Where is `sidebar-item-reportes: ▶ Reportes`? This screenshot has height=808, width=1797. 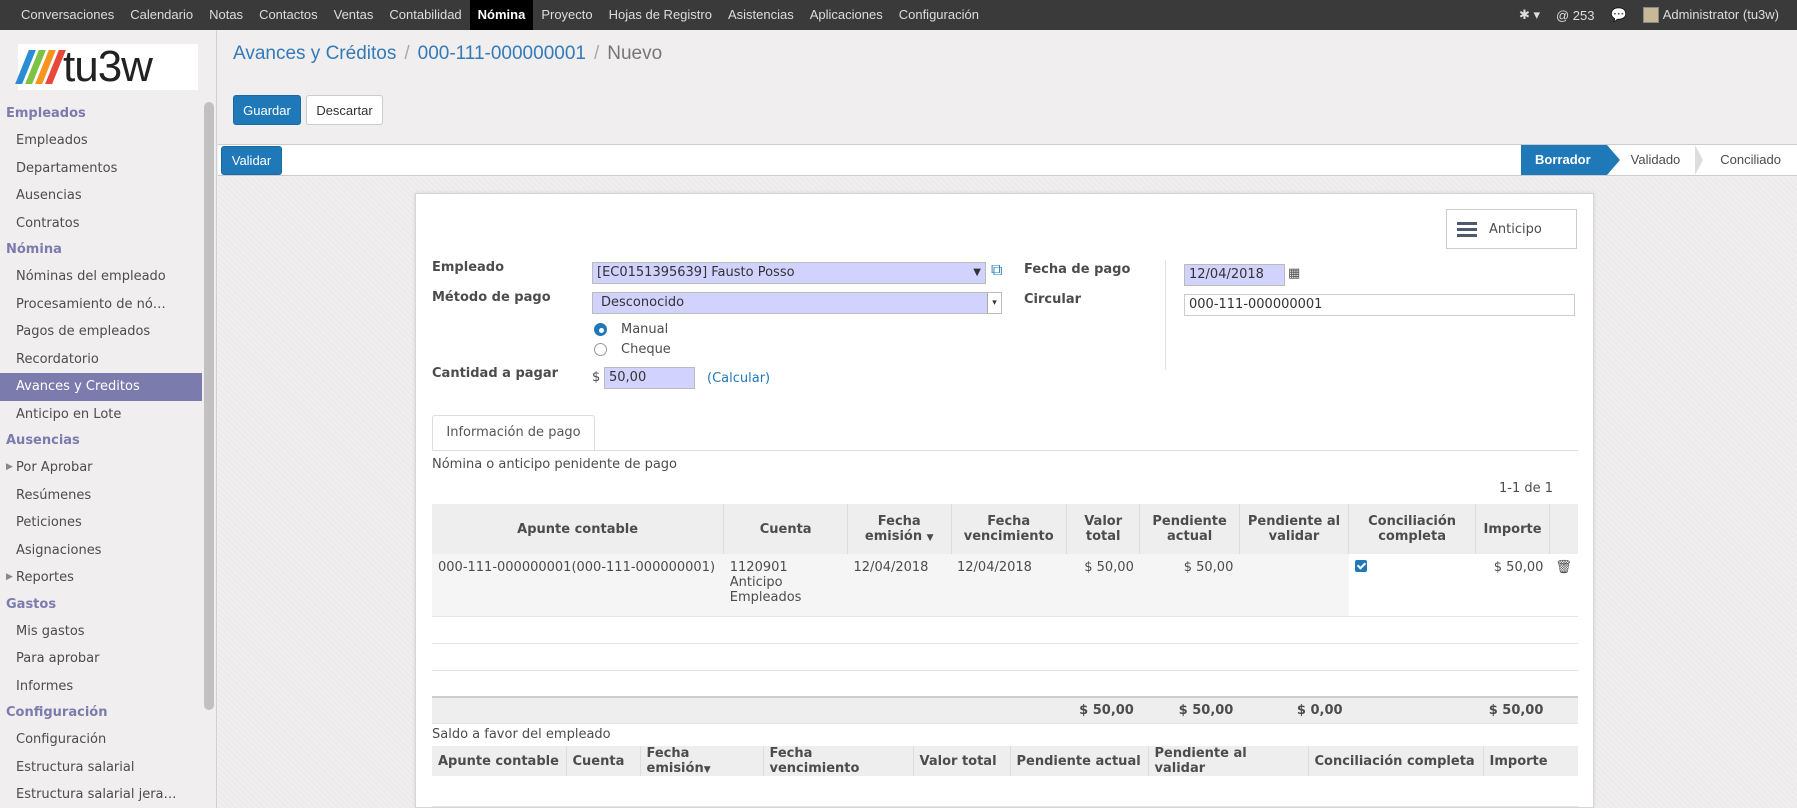 sidebar-item-reportes: ▶ Reportes is located at coordinates (101, 578).